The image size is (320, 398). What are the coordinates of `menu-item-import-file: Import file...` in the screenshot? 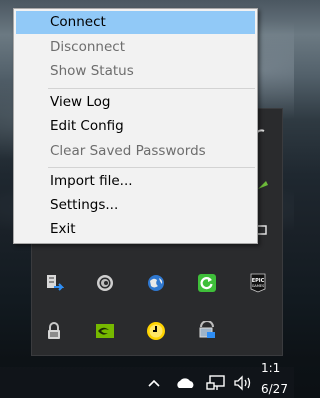 It's located at (135, 181).